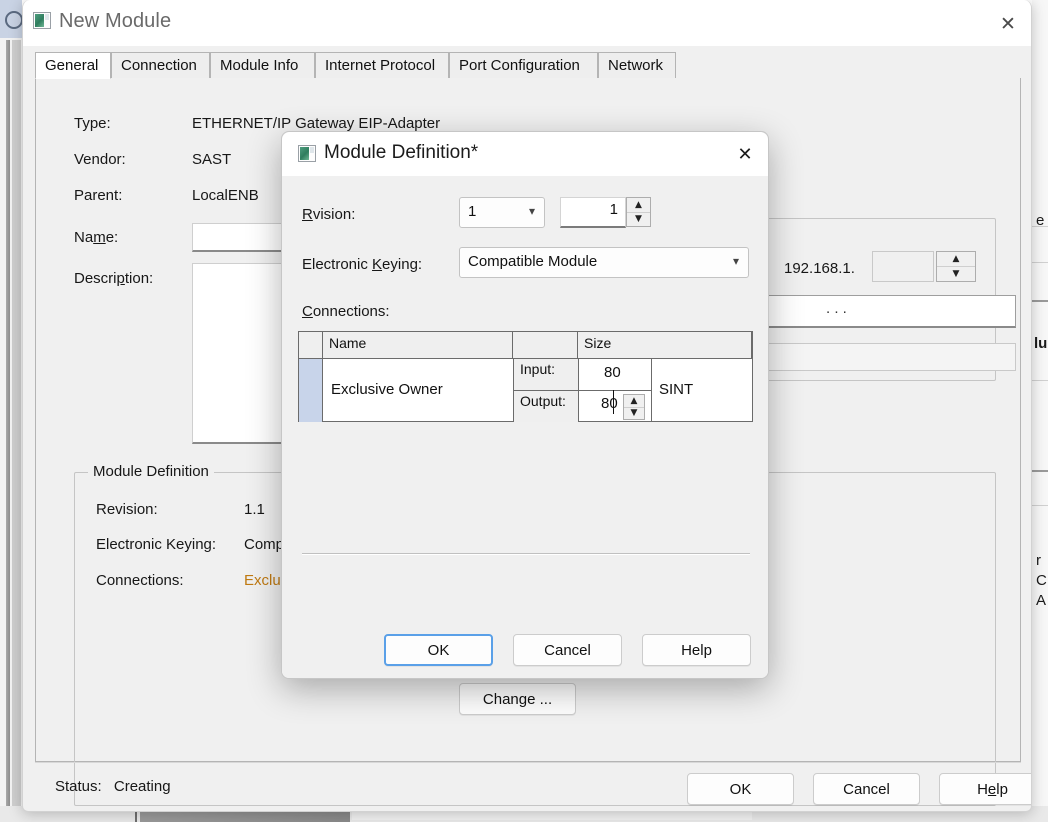 The height and width of the screenshot is (822, 1048). Describe the element at coordinates (151, 471) in the screenshot. I see `module-definition-group-title: Module Definition` at that location.